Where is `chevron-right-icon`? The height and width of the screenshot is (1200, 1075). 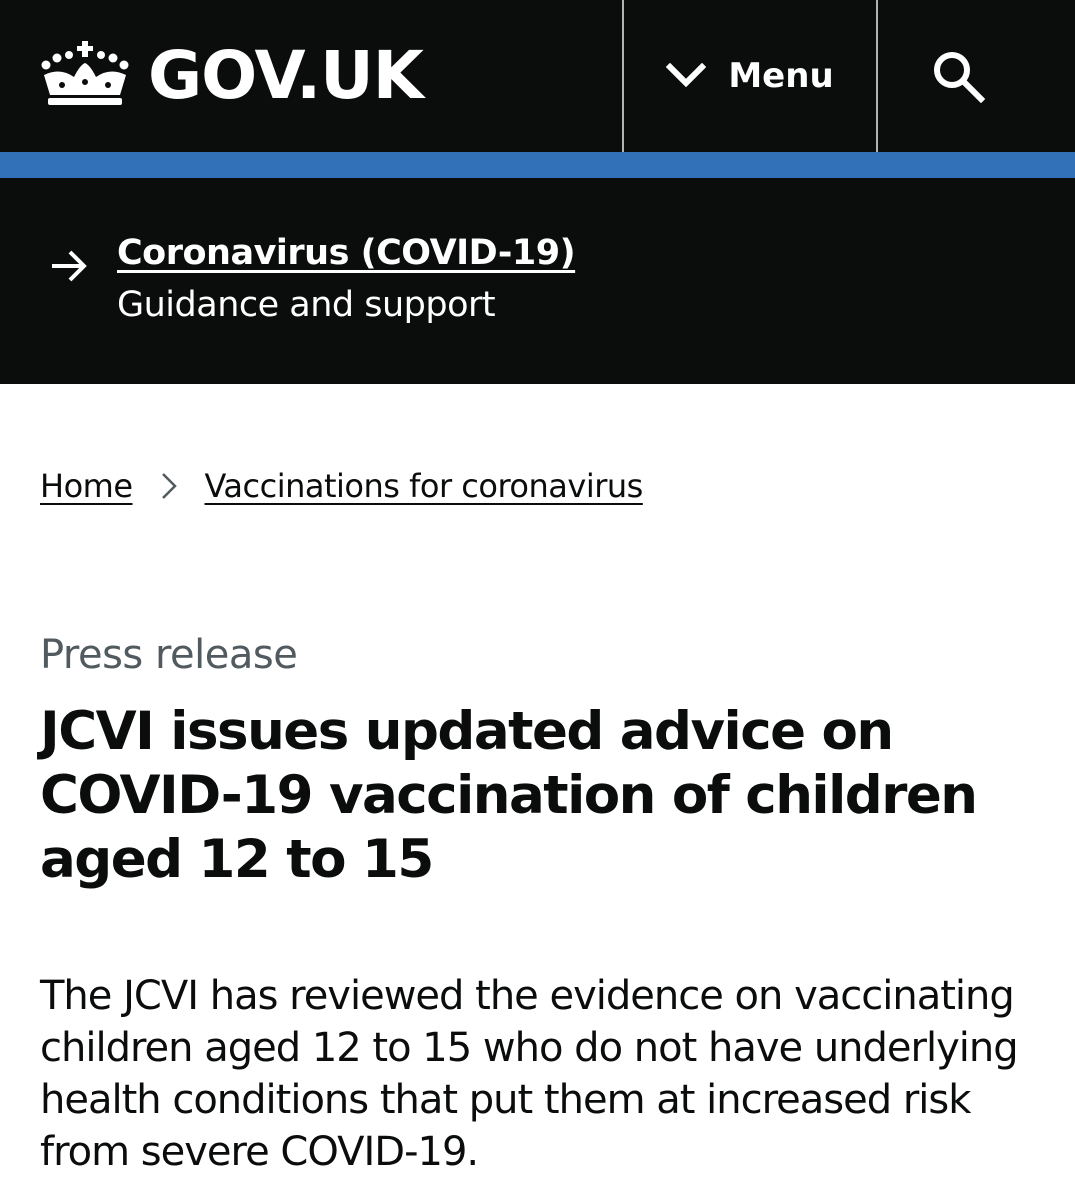 chevron-right-icon is located at coordinates (169, 486).